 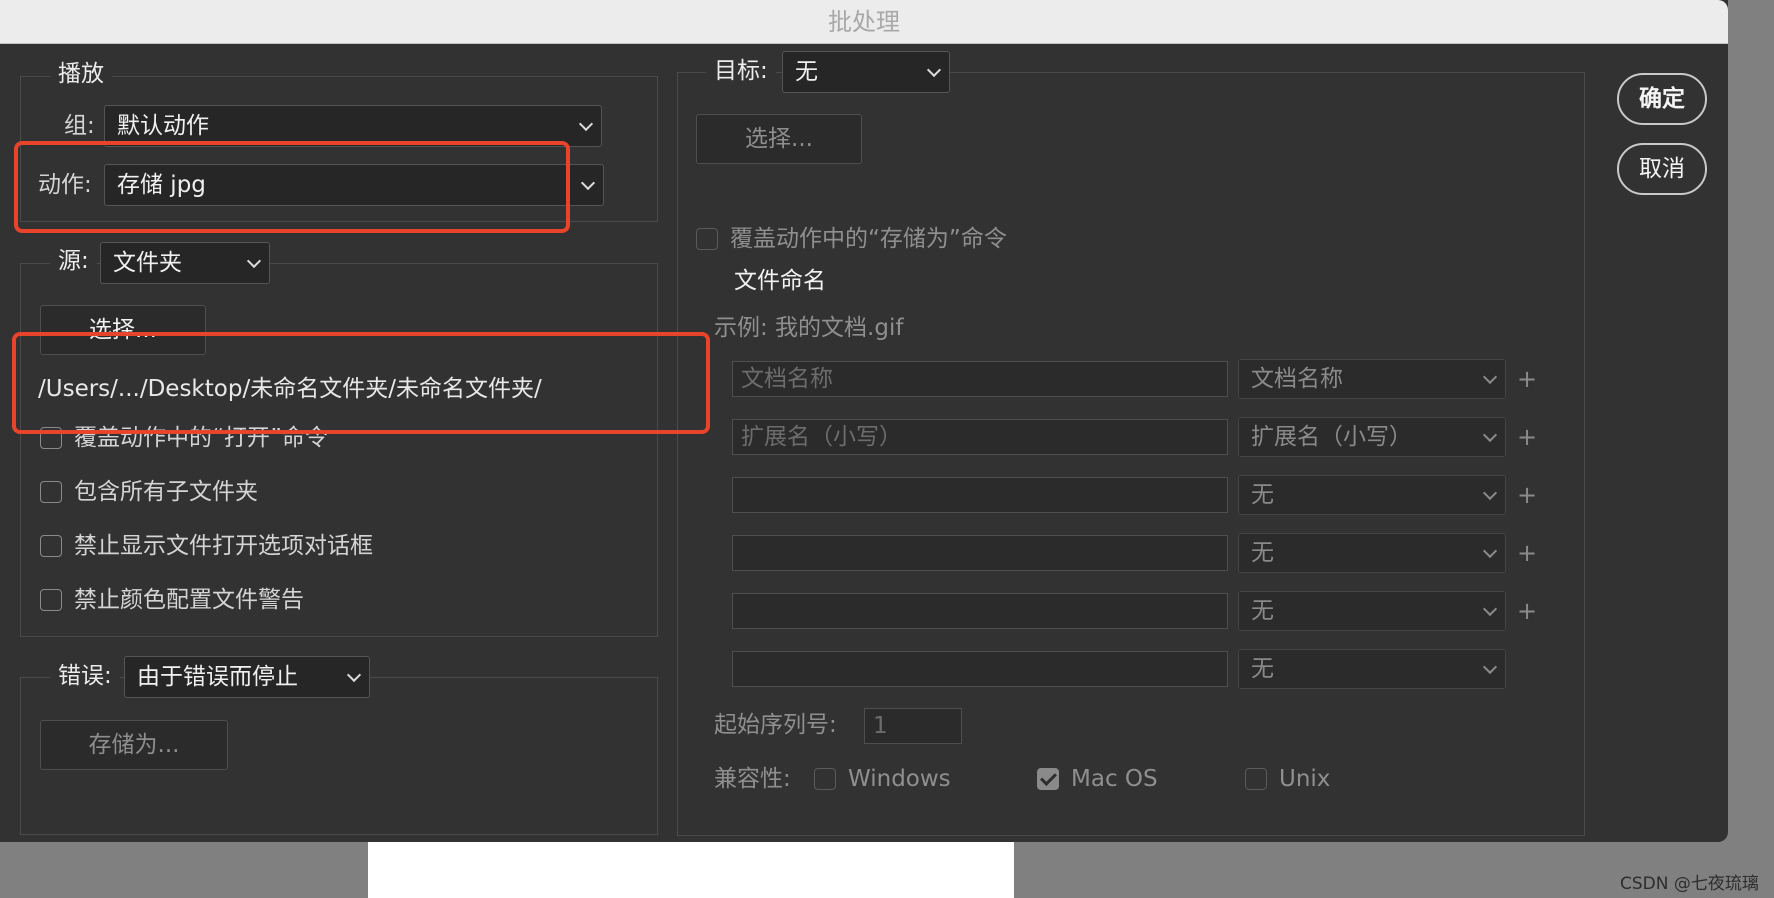 I want to click on add-row-button-4: +, so click(x=1527, y=553).